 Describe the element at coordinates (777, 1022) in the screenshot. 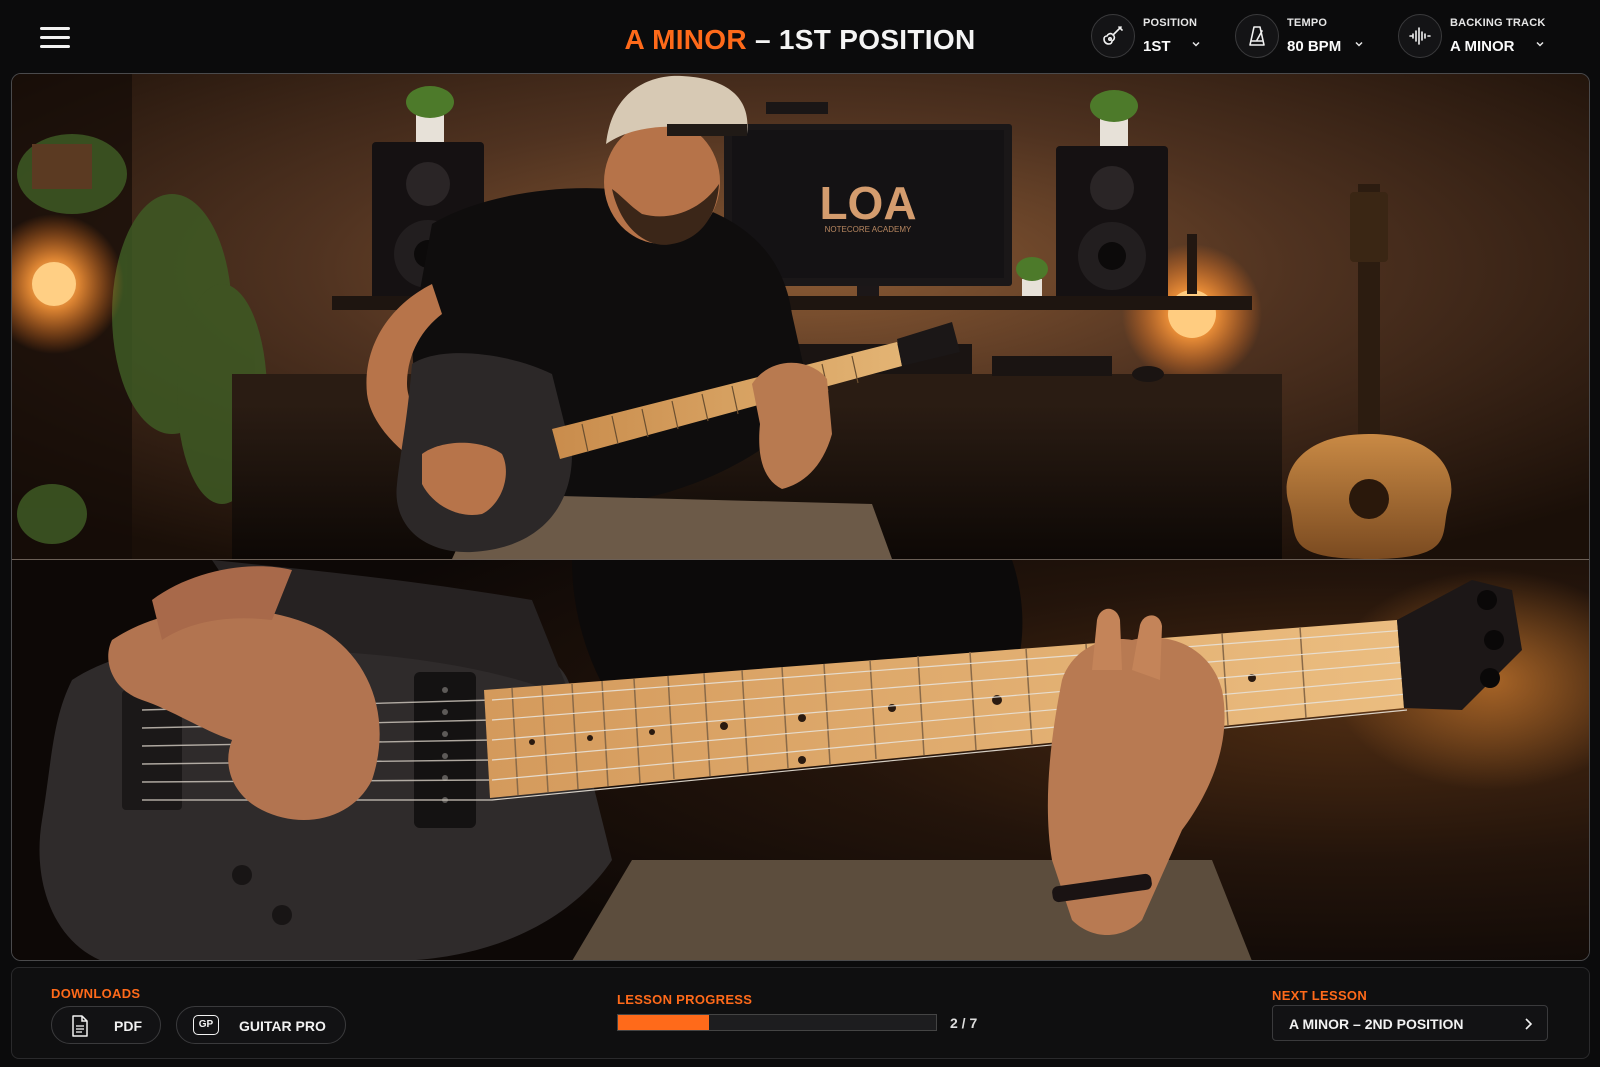

I see `lesson-progress-bar` at that location.